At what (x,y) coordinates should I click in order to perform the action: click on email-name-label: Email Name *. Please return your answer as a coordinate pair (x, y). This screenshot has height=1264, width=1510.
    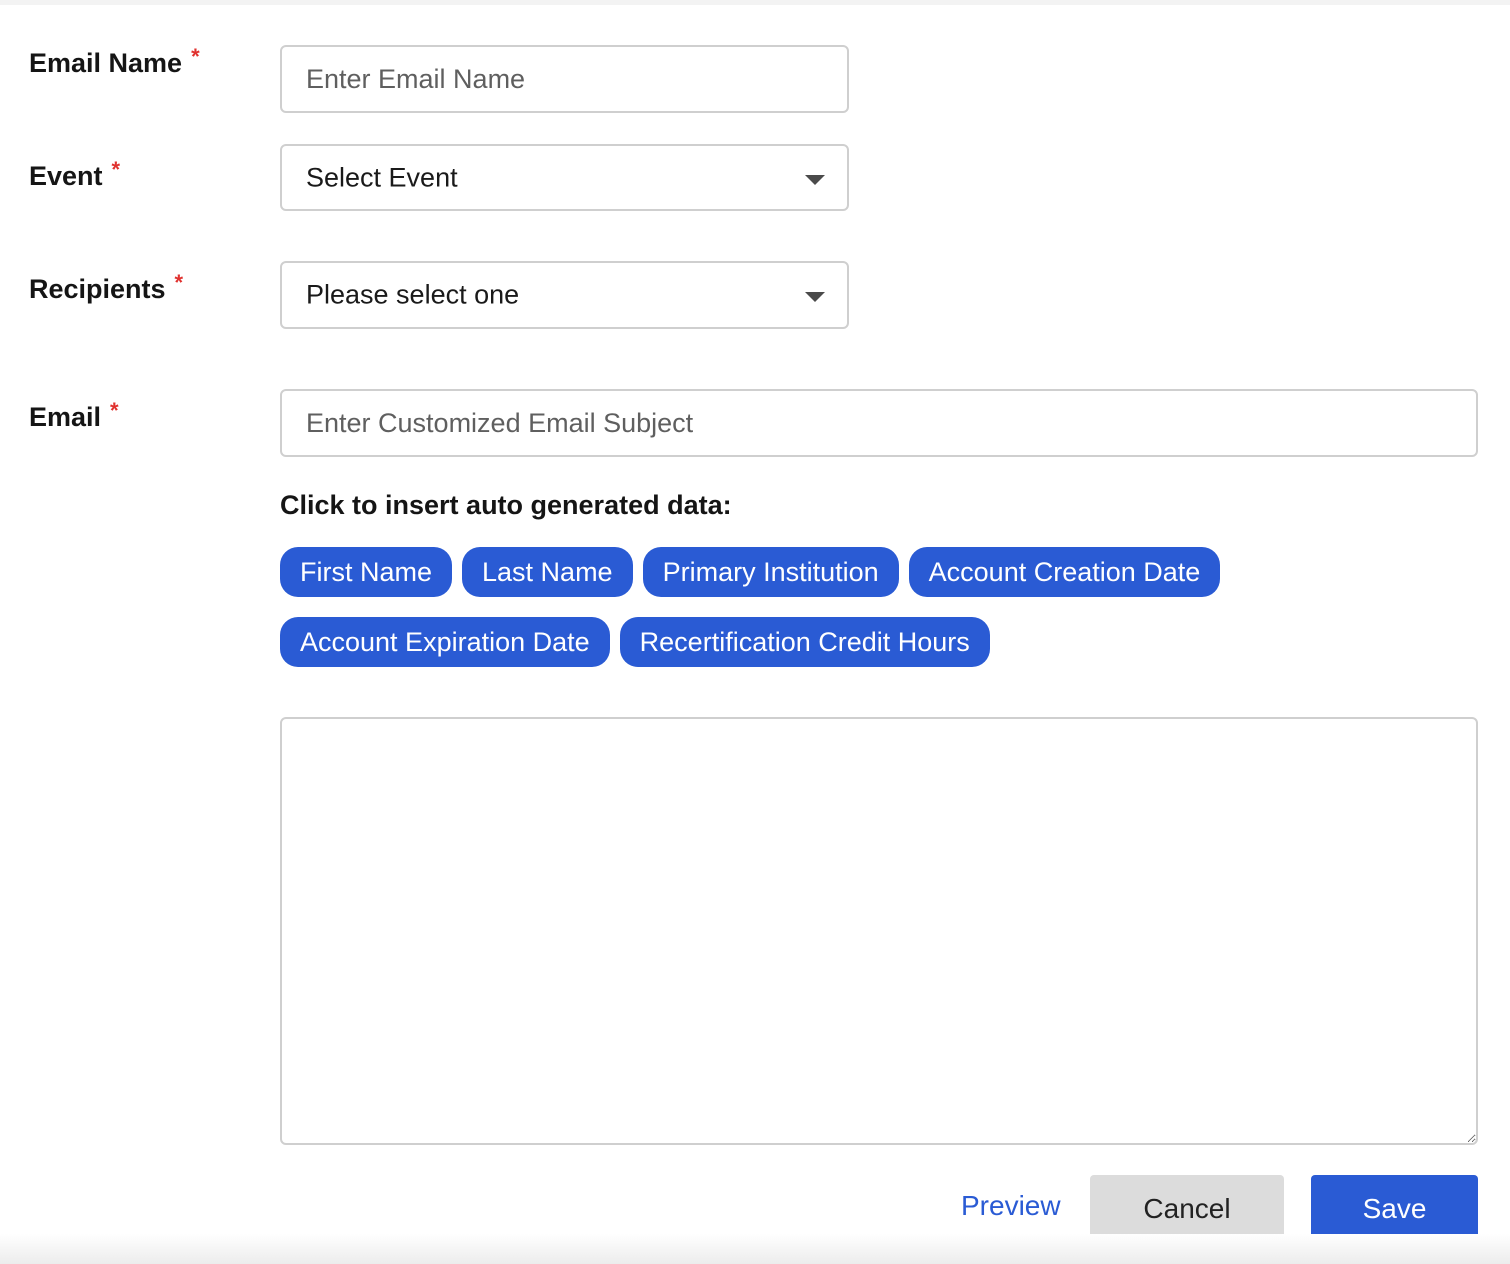
    Looking at the image, I should click on (114, 61).